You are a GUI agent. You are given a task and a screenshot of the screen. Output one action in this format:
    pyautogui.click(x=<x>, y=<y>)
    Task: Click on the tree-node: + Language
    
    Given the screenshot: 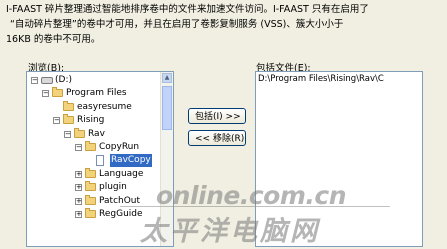 What is the action you would take?
    pyautogui.click(x=95, y=174)
    